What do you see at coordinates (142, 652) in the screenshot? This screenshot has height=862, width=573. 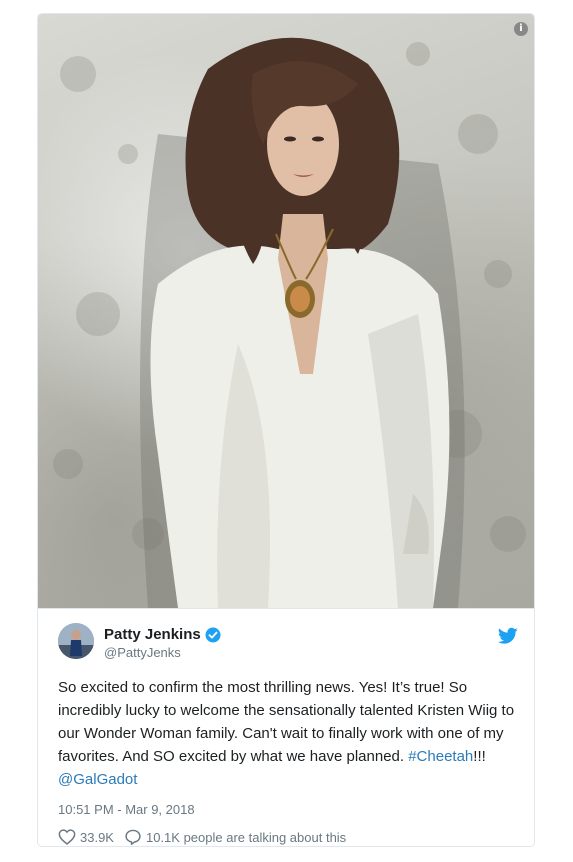 I see `author-handle: @PattyJenks` at bounding box center [142, 652].